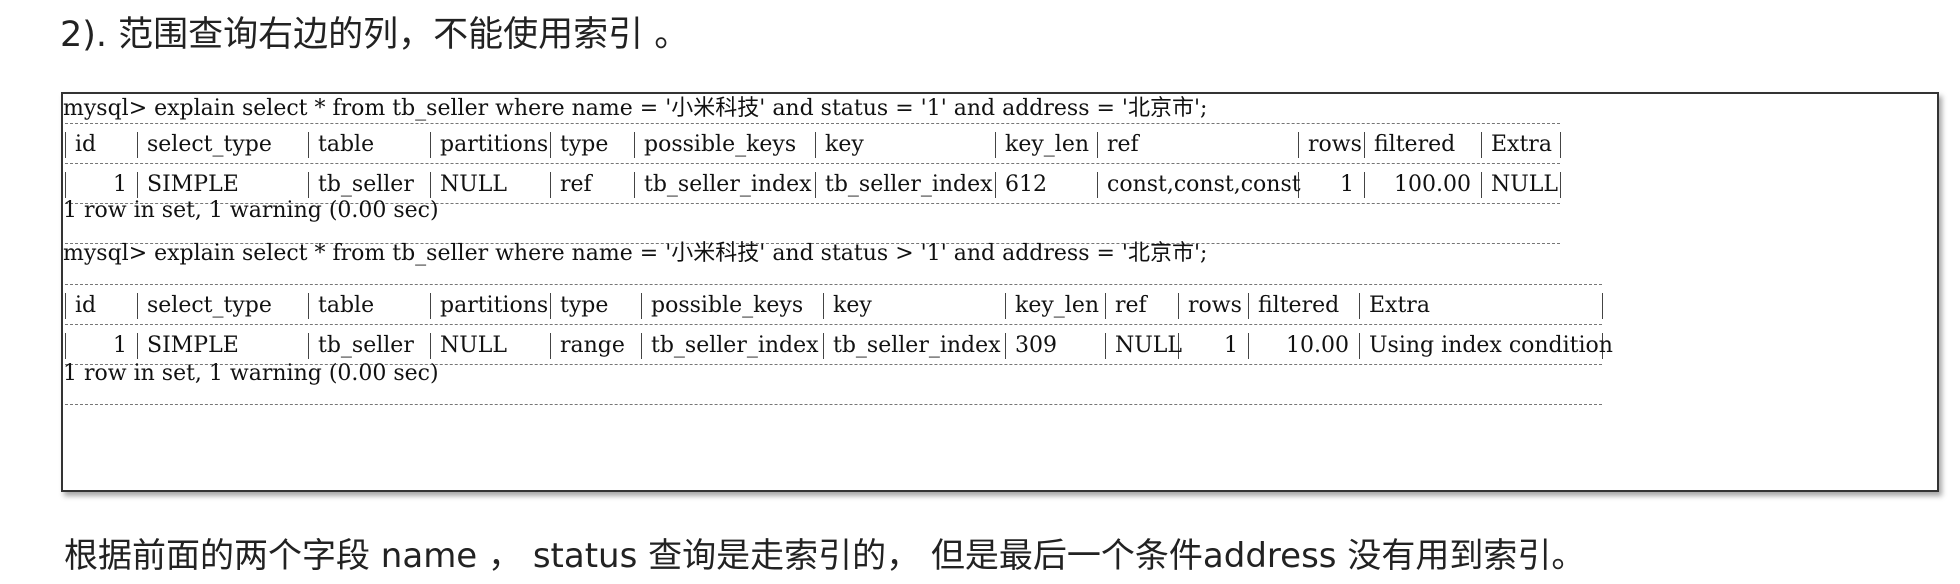 The height and width of the screenshot is (584, 1960). What do you see at coordinates (576, 184) in the screenshot?
I see `cell-type: ref` at bounding box center [576, 184].